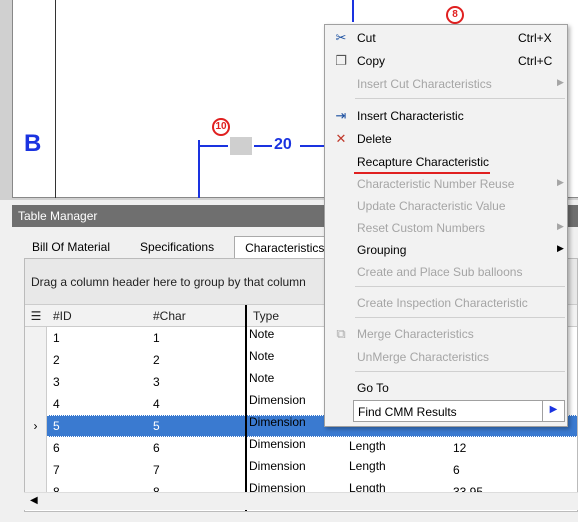  Describe the element at coordinates (341, 60) in the screenshot. I see `copy-icon: ❐` at that location.